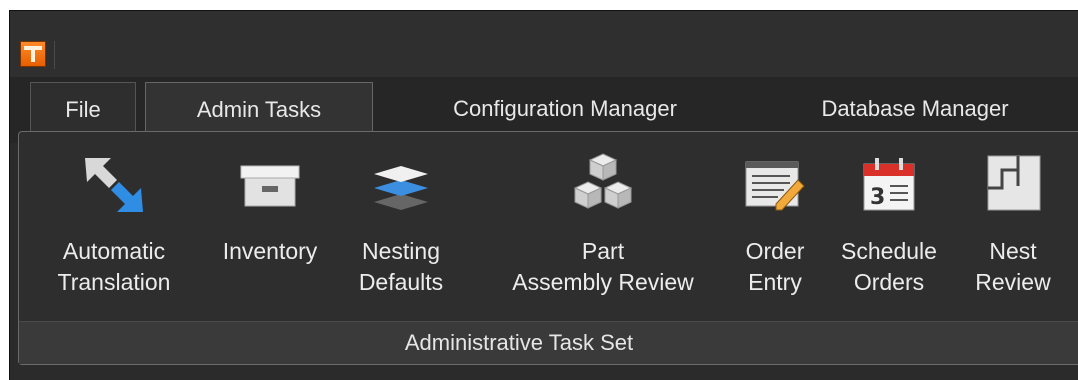  Describe the element at coordinates (775, 222) in the screenshot. I see `order-entry-button: Order Entry` at that location.